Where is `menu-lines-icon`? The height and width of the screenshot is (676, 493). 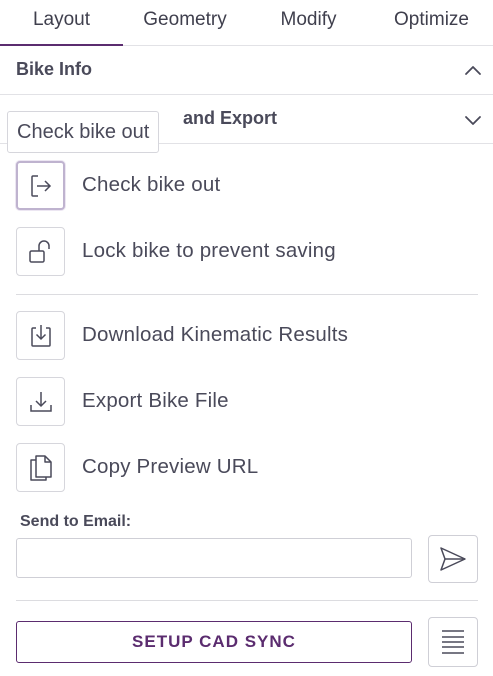 menu-lines-icon is located at coordinates (453, 642).